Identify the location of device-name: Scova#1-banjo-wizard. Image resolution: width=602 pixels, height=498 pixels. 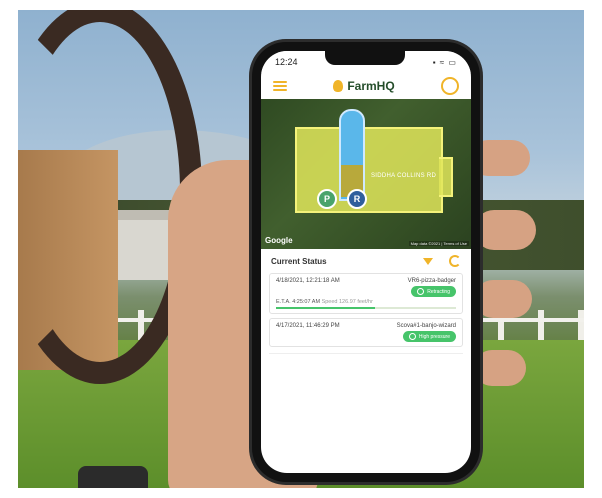
(426, 326).